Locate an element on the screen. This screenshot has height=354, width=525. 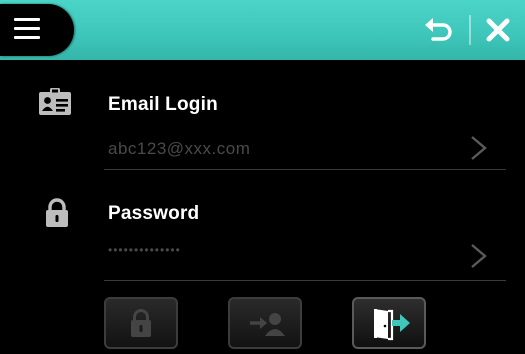
header-divider is located at coordinates (470, 30).